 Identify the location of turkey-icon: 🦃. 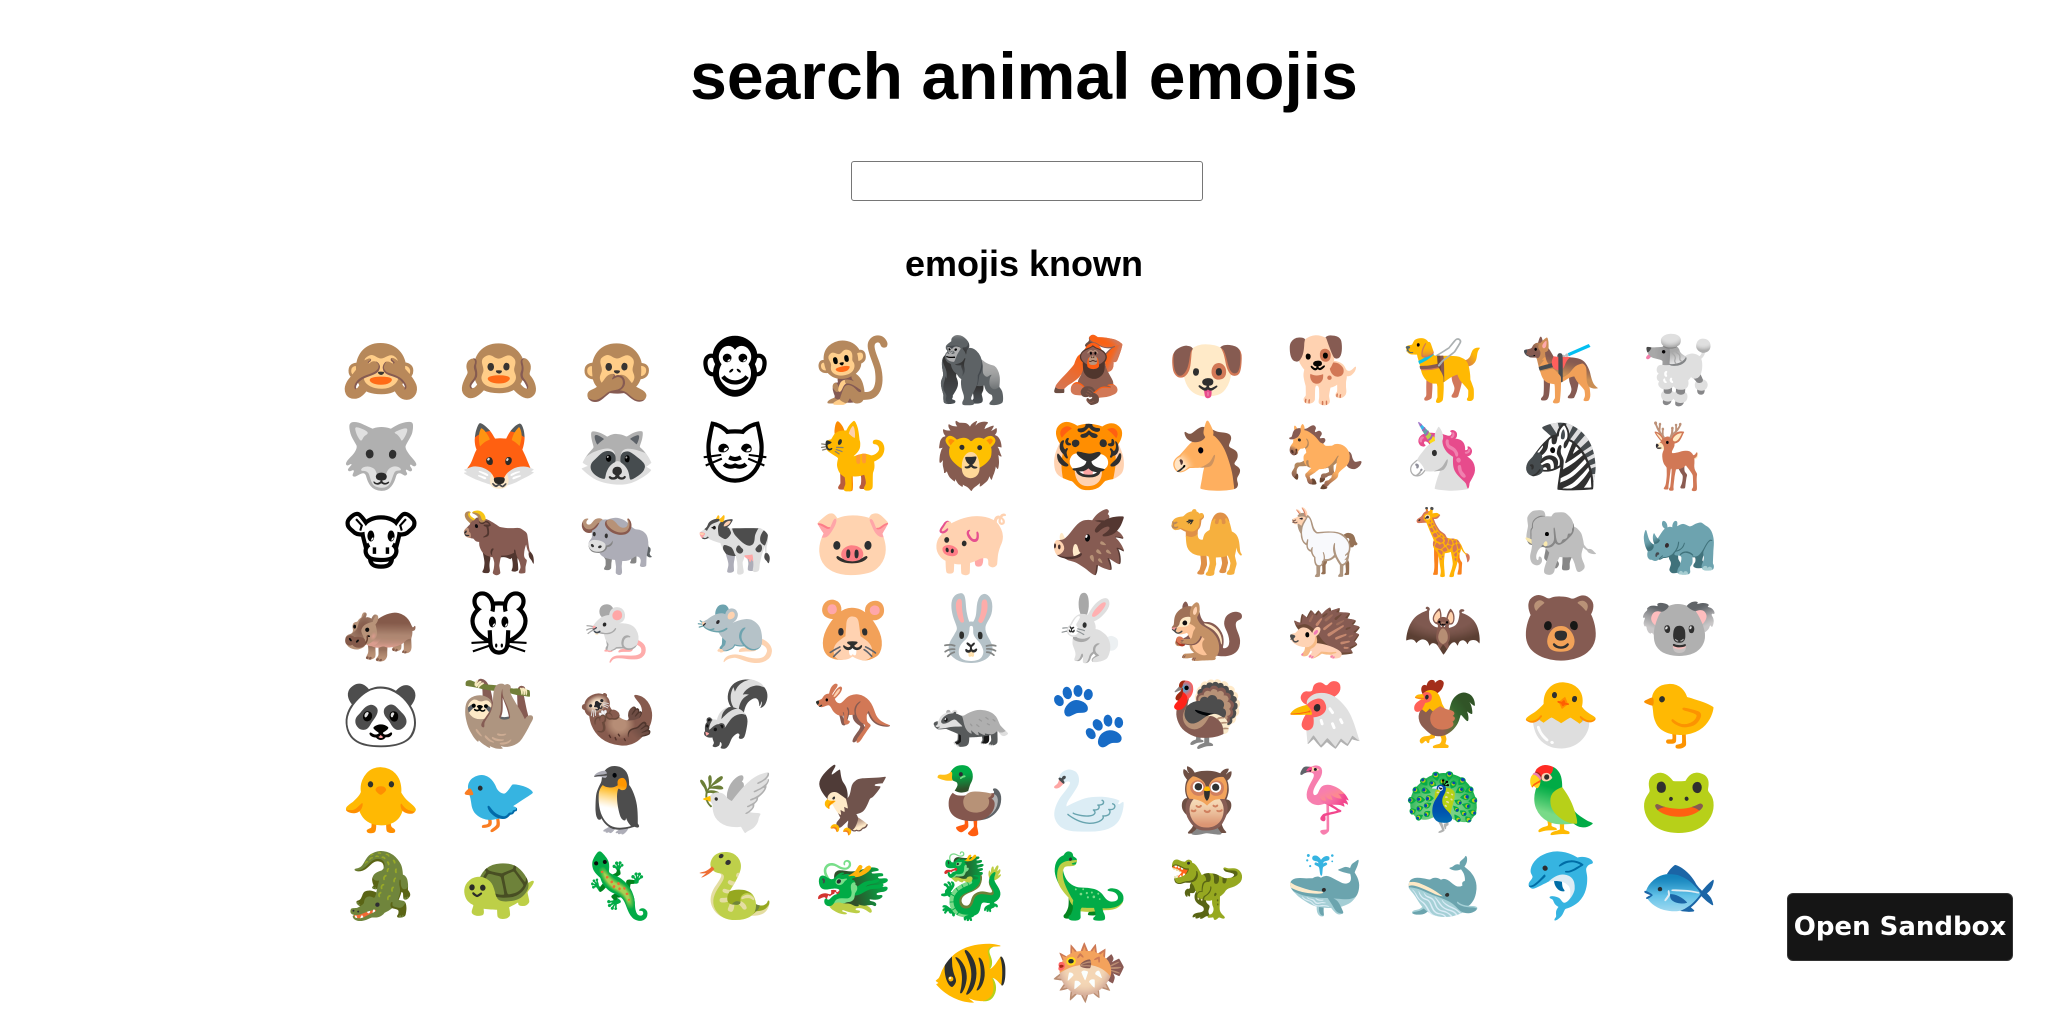
(1207, 715).